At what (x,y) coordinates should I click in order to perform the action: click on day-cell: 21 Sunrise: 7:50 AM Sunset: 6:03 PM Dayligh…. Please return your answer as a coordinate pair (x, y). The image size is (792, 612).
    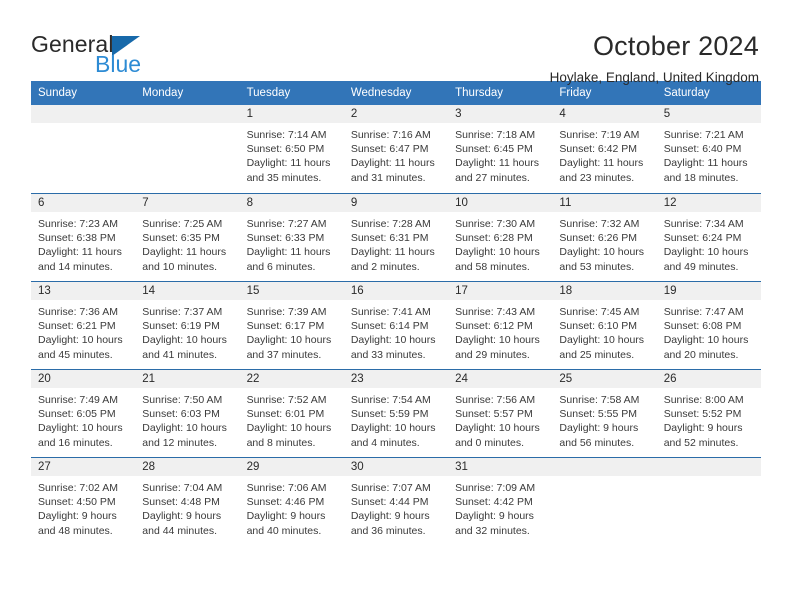
    Looking at the image, I should click on (187, 413).